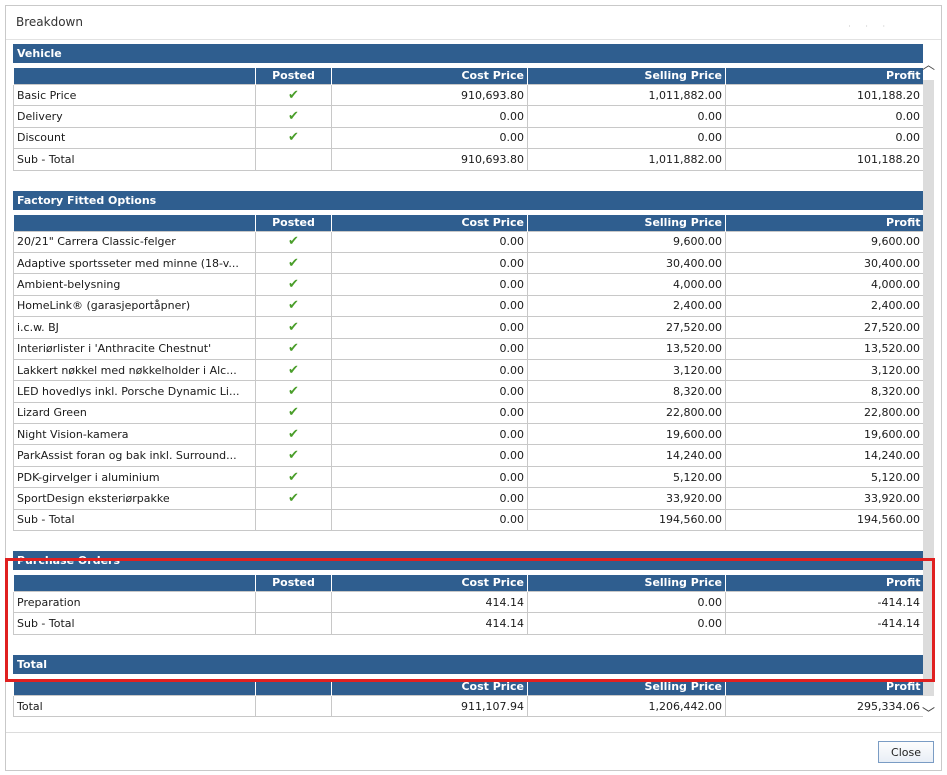 Image resolution: width=947 pixels, height=775 pixels. I want to click on table-row: Lizard Green ✔ 0.00 22,800.00 22,800.00, so click(468, 413).